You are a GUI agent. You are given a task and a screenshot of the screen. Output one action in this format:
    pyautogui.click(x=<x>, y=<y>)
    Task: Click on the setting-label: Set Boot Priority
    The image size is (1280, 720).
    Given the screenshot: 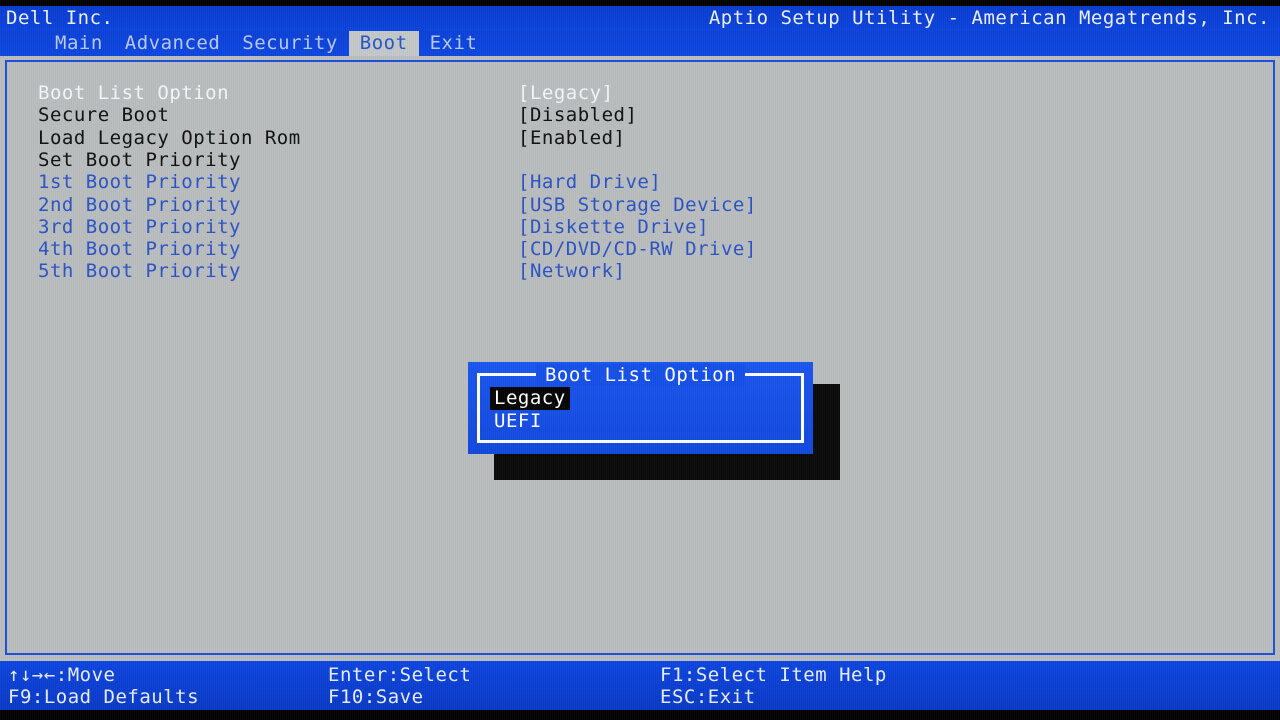 What is the action you would take?
    pyautogui.click(x=139, y=159)
    